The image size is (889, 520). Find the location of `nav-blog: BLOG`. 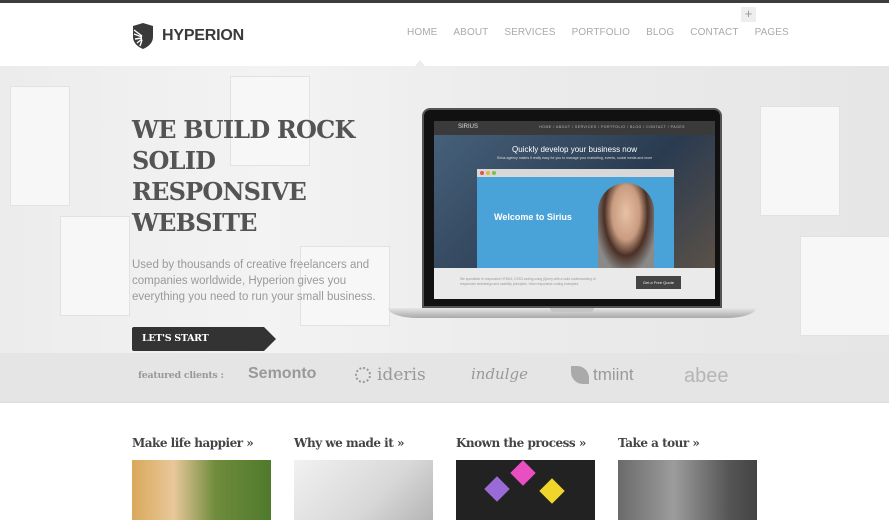

nav-blog: BLOG is located at coordinates (660, 32).